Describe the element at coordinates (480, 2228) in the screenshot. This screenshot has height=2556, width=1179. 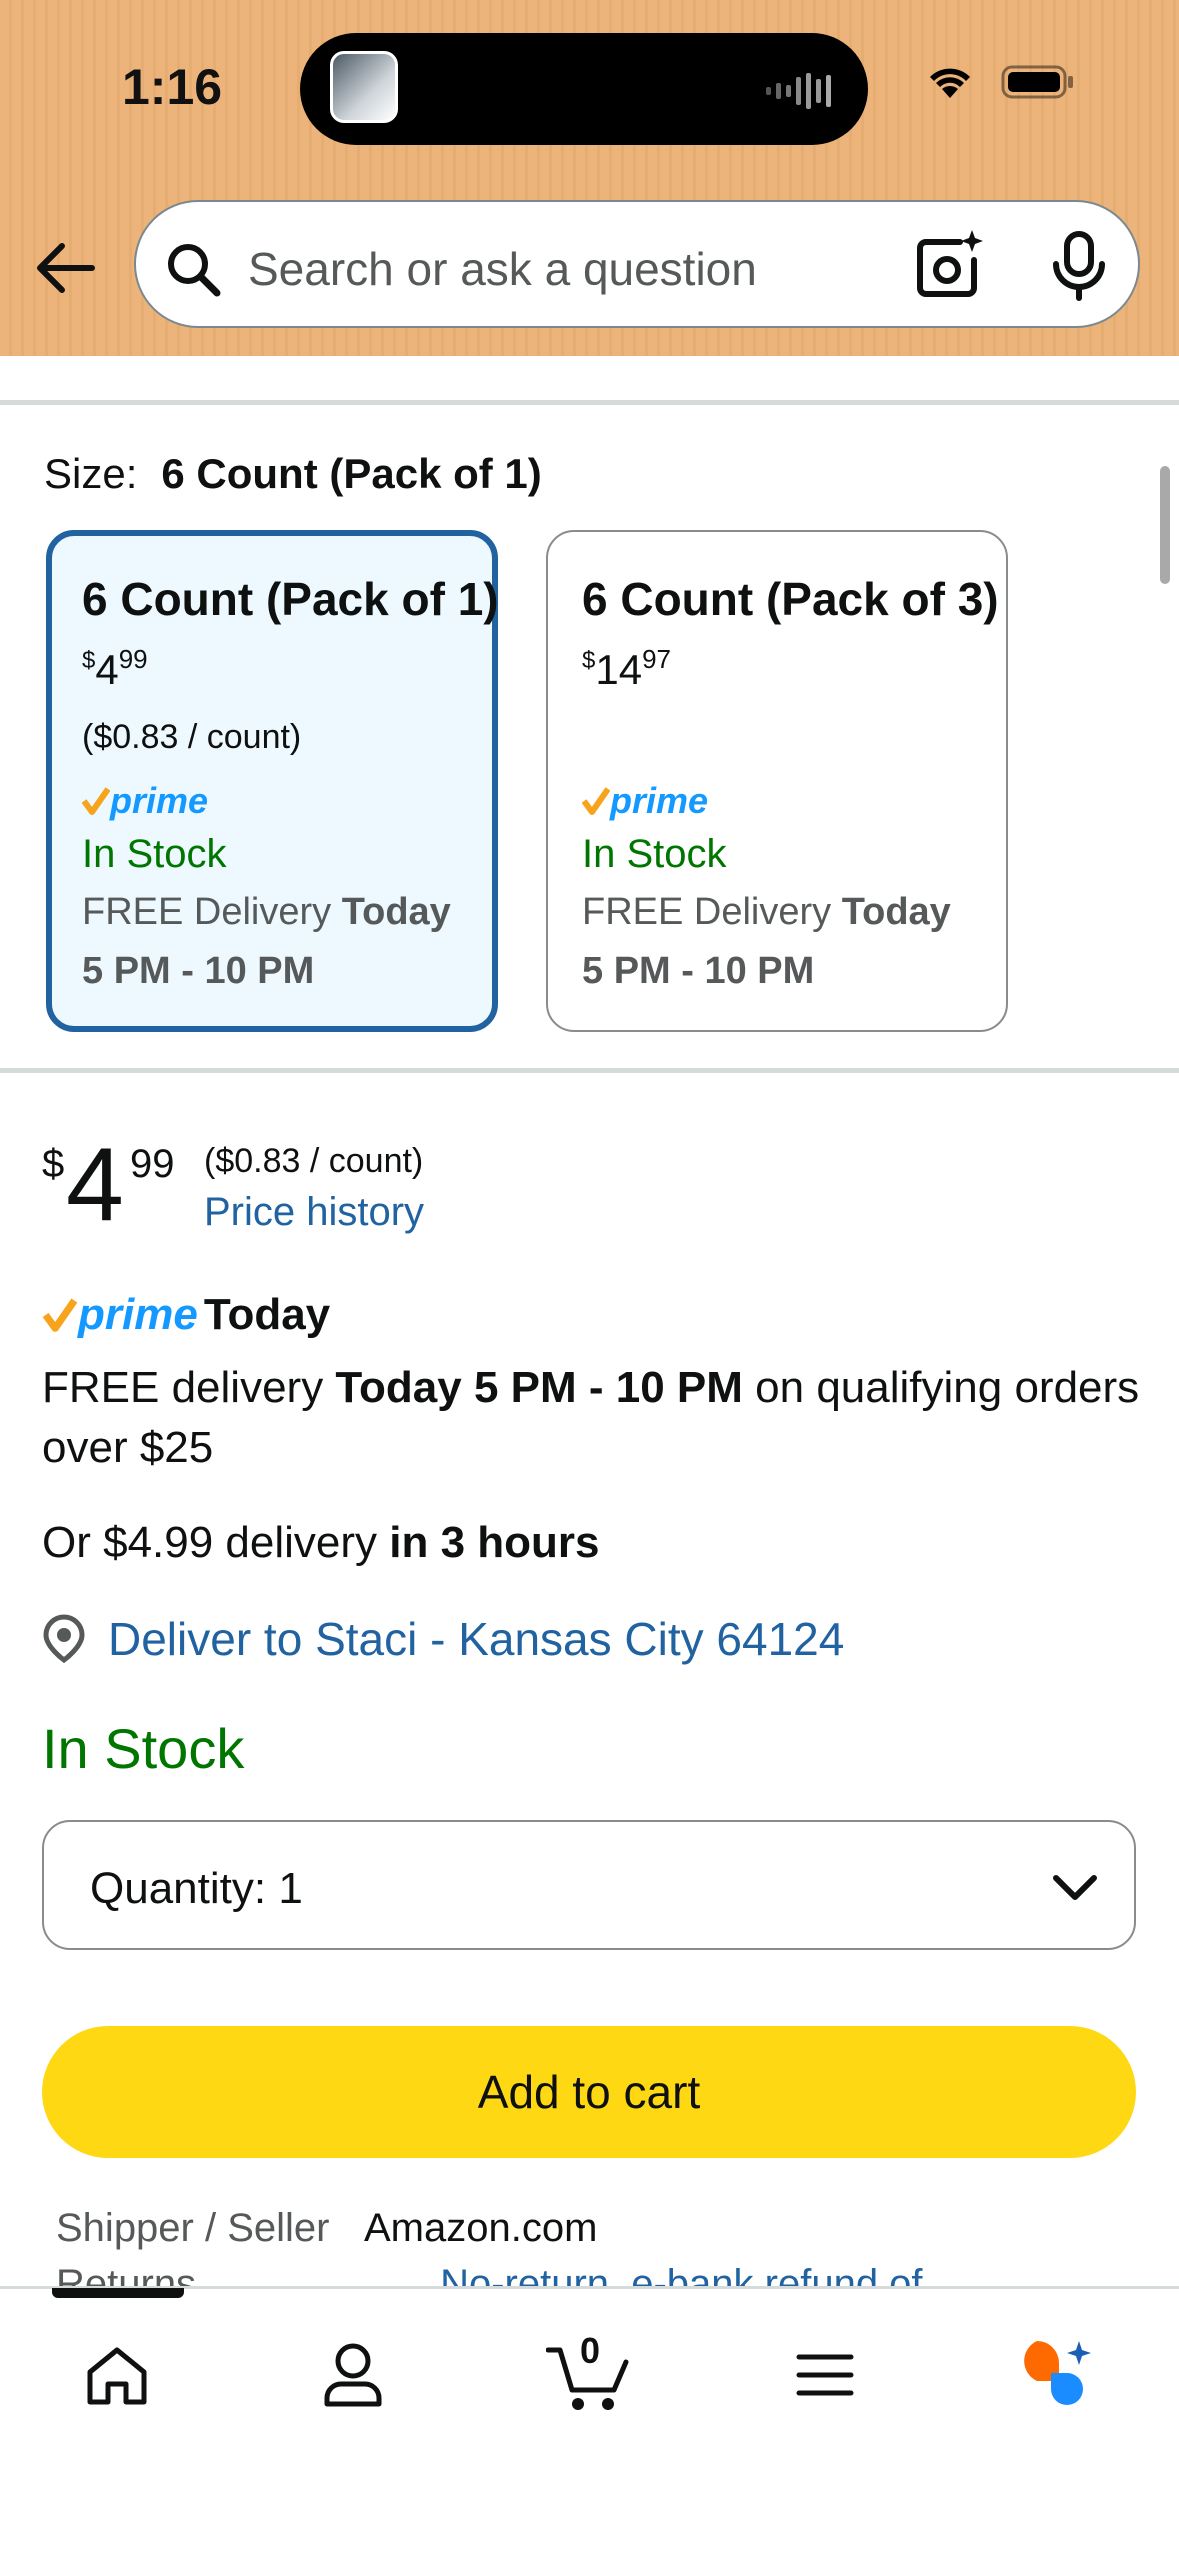
I see `shipper-seller-value: Amazon.com` at that location.